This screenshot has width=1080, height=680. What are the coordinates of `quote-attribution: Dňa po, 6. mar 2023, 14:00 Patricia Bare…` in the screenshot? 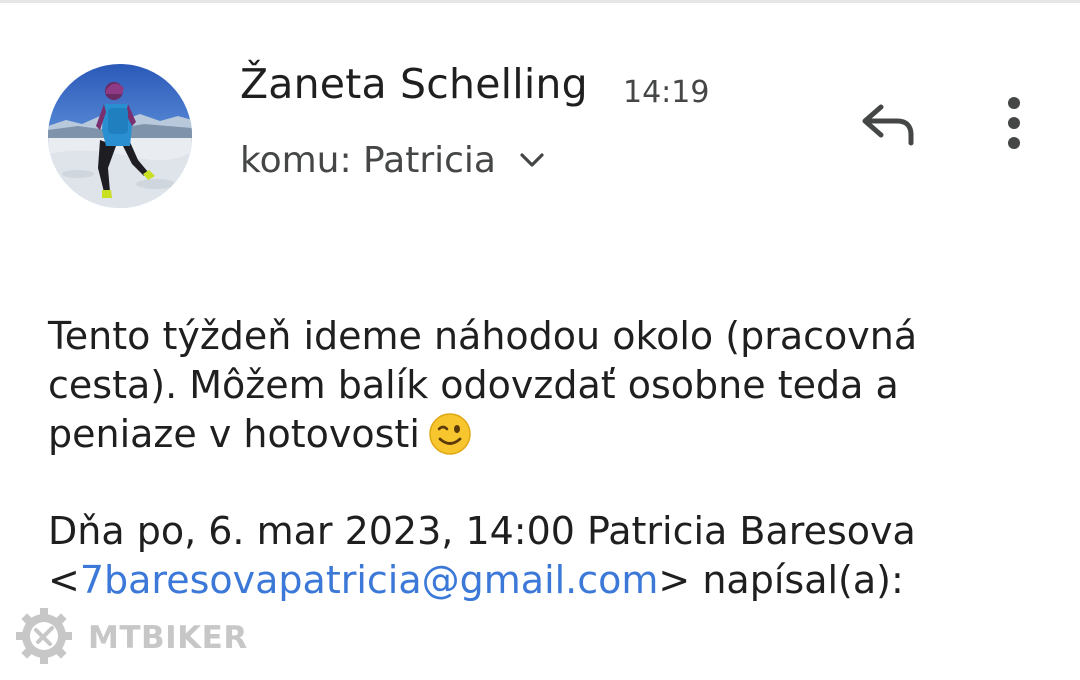 It's located at (482, 531).